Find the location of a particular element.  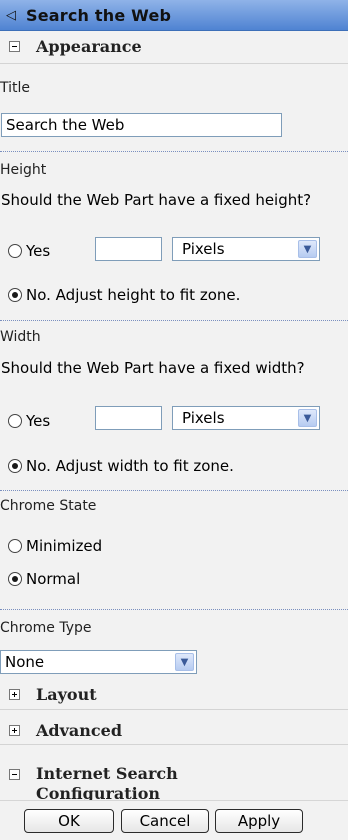

minimized-label: Minimized is located at coordinates (64, 546).